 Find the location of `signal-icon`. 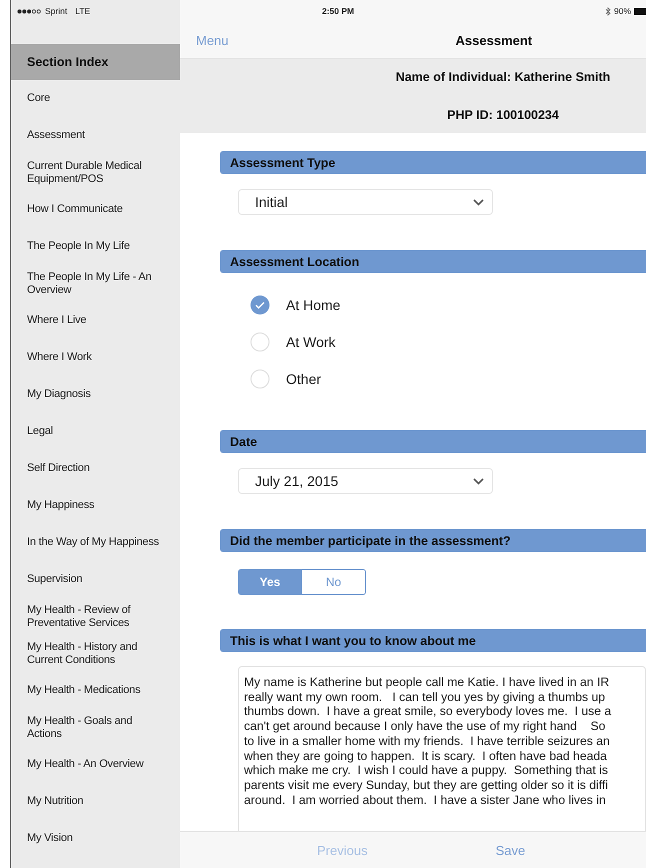

signal-icon is located at coordinates (29, 11).